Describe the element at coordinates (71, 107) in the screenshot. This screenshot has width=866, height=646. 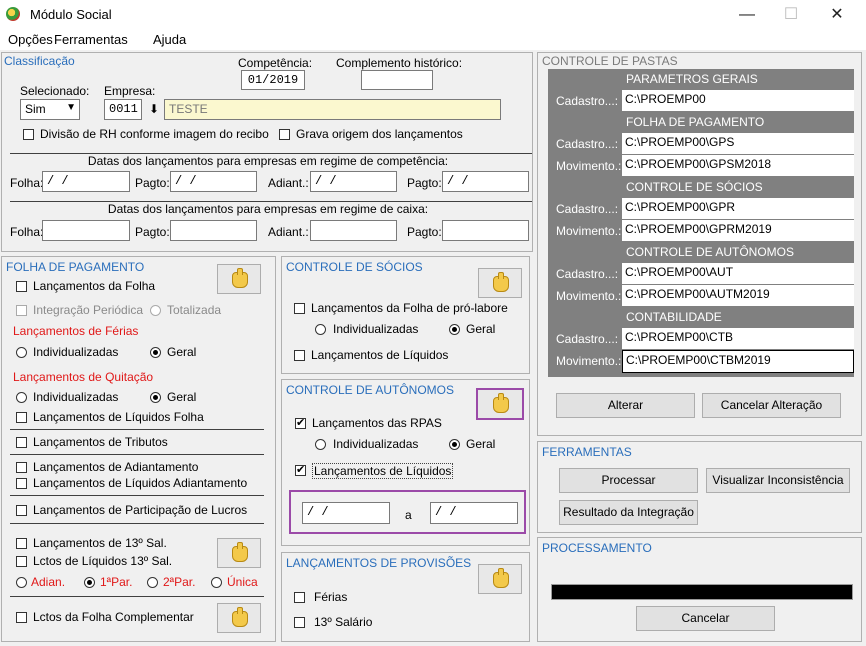
I see `chevron-down-icon: ▼` at that location.